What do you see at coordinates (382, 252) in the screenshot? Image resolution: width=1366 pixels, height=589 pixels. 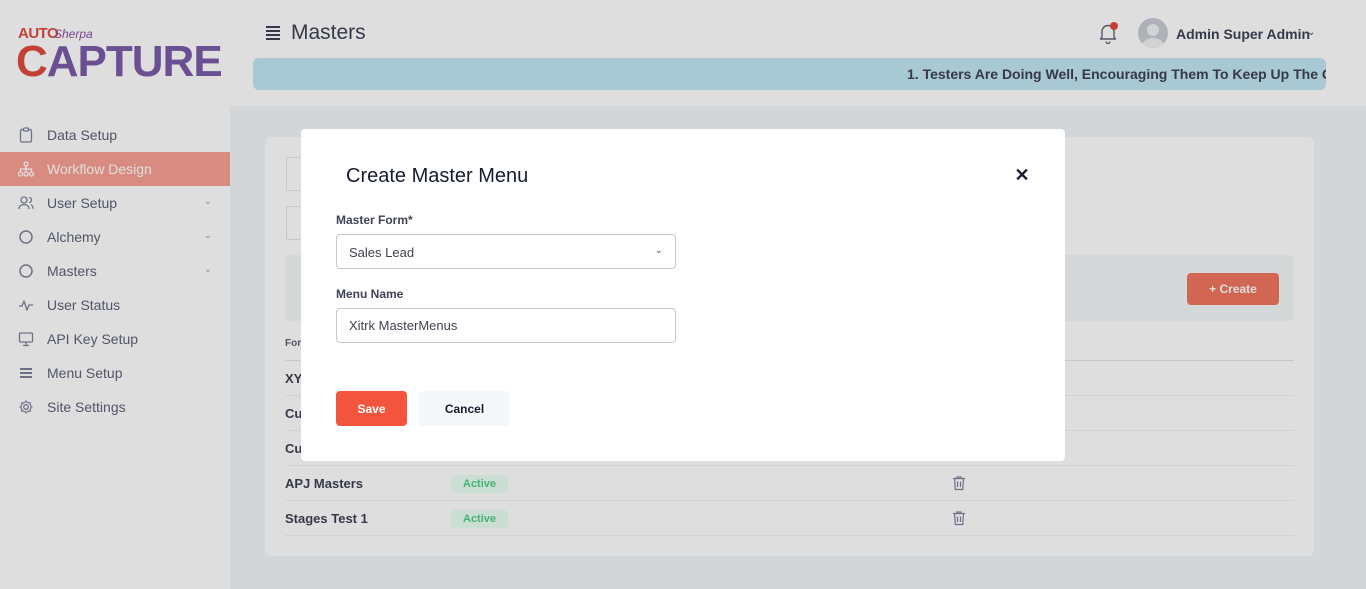 I see `master-form-value: Sales Lead` at bounding box center [382, 252].